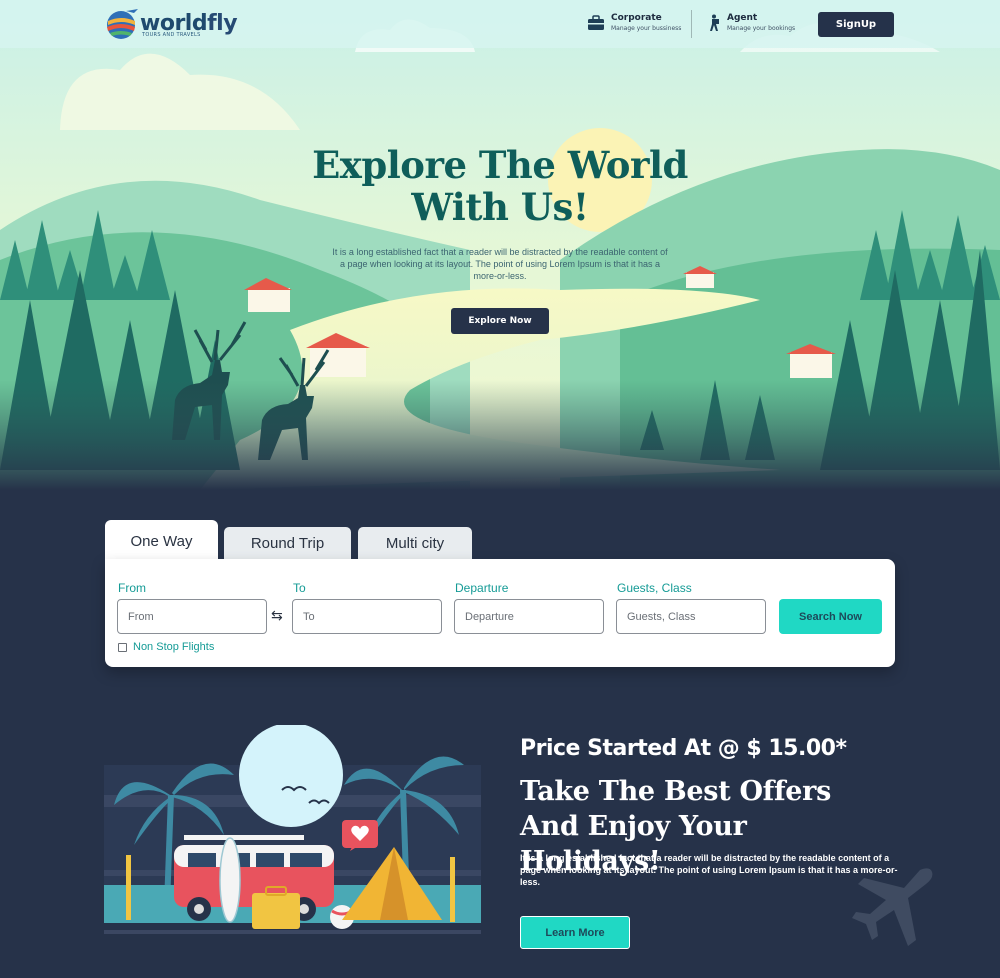 The height and width of the screenshot is (978, 1000). I want to click on non-stop-flights-option: Non Stop Flights, so click(166, 647).